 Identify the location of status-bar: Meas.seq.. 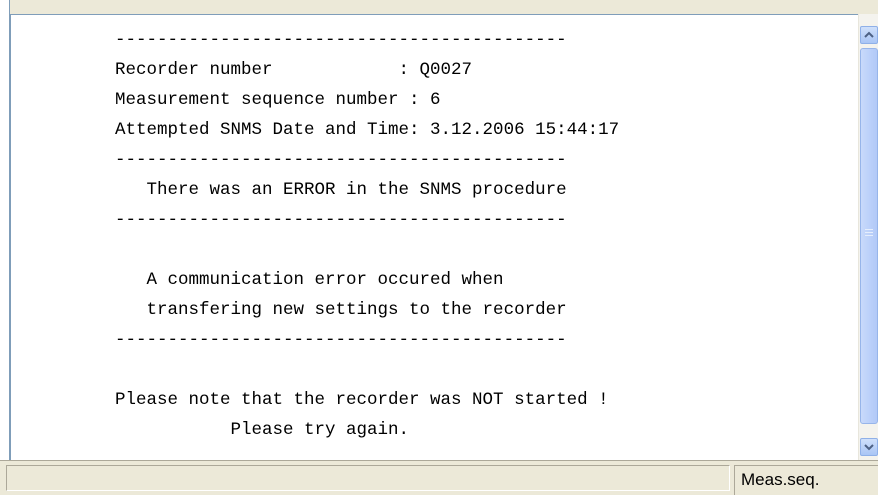
(439, 477).